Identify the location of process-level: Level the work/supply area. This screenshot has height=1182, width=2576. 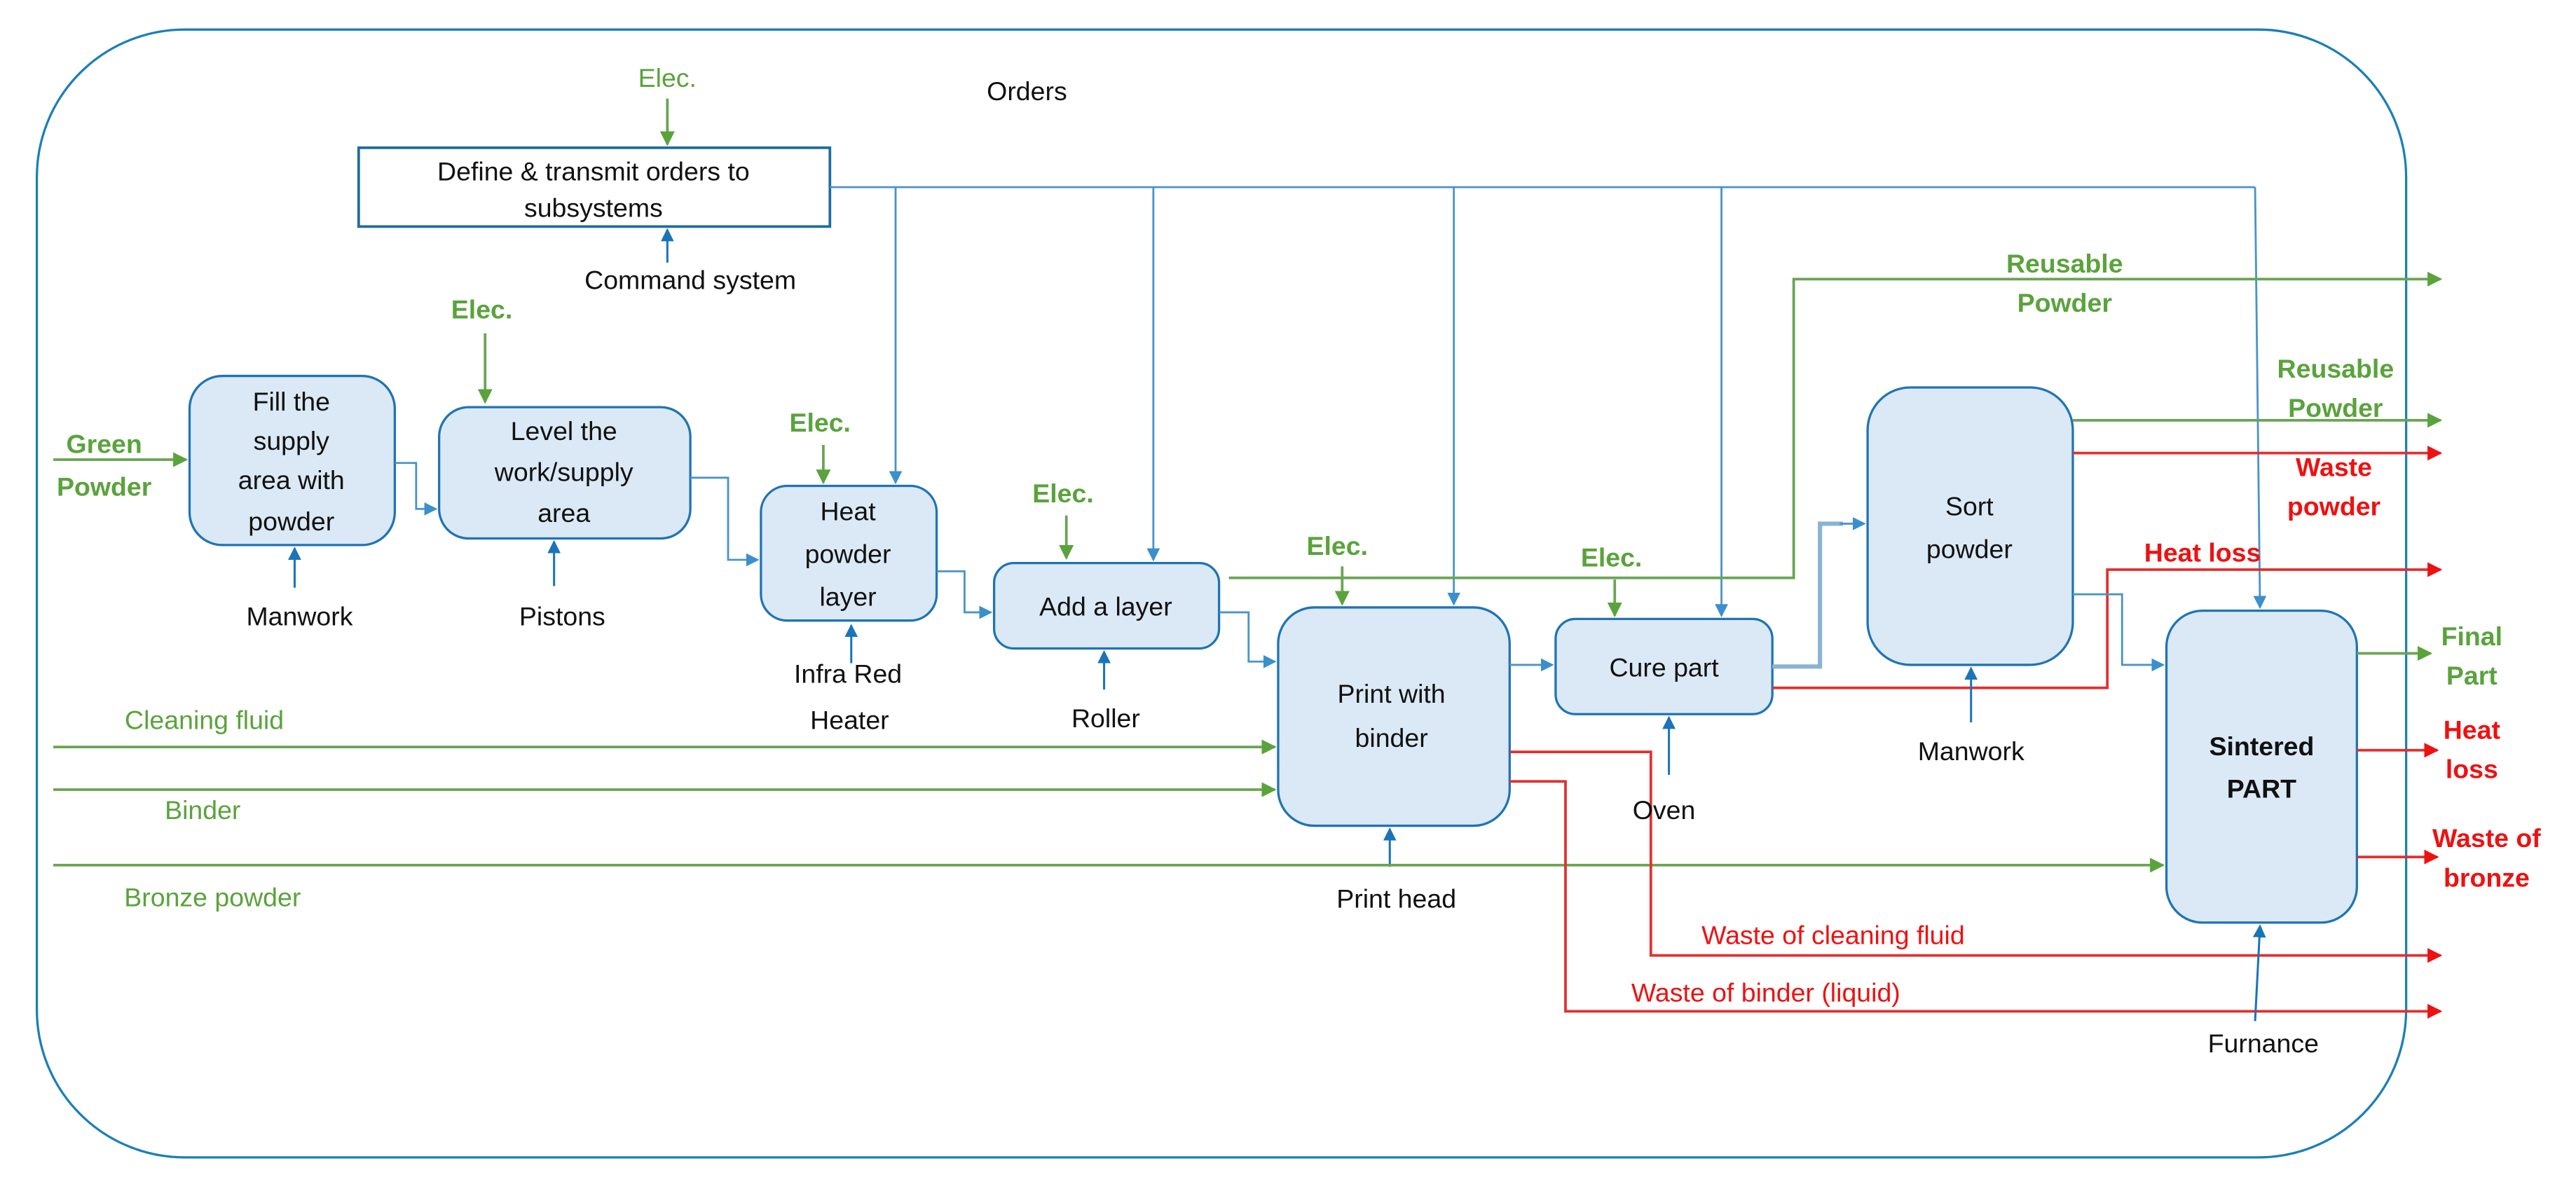
(565, 473).